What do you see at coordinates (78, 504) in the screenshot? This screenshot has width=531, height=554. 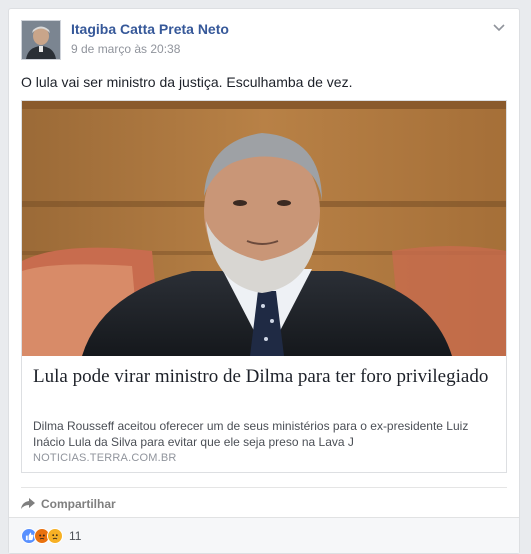 I see `share-button-label: Compartilhar` at bounding box center [78, 504].